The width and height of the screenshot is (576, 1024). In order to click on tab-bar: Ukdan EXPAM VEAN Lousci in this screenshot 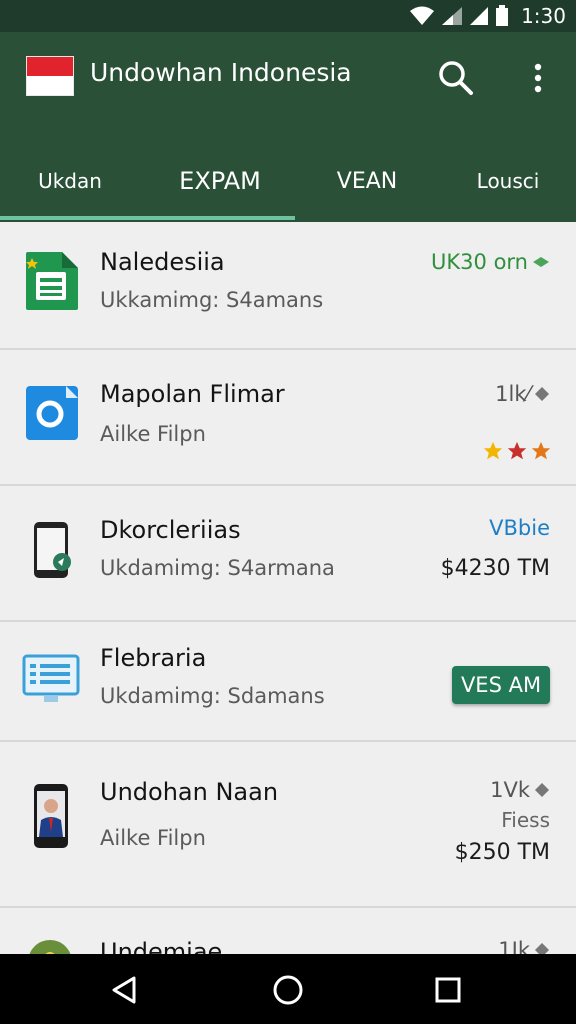, I will do `click(288, 181)`.